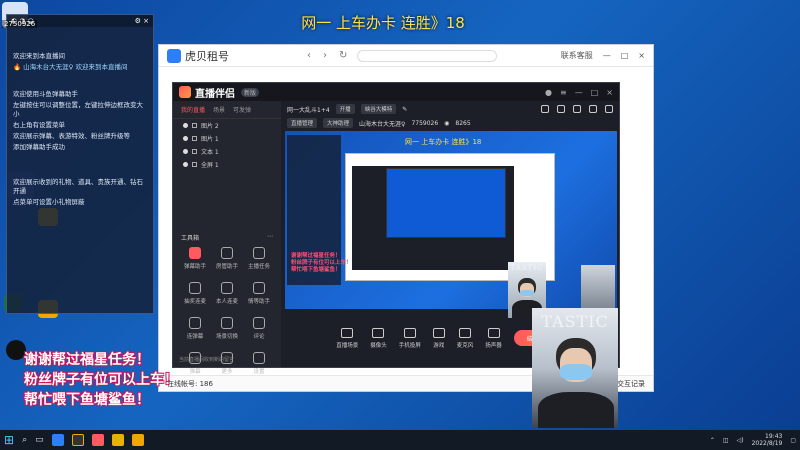 Image resolution: width=800 pixels, height=450 pixels. Describe the element at coordinates (227, 151) in the screenshot. I see `layer-item: 文本 1` at that location.